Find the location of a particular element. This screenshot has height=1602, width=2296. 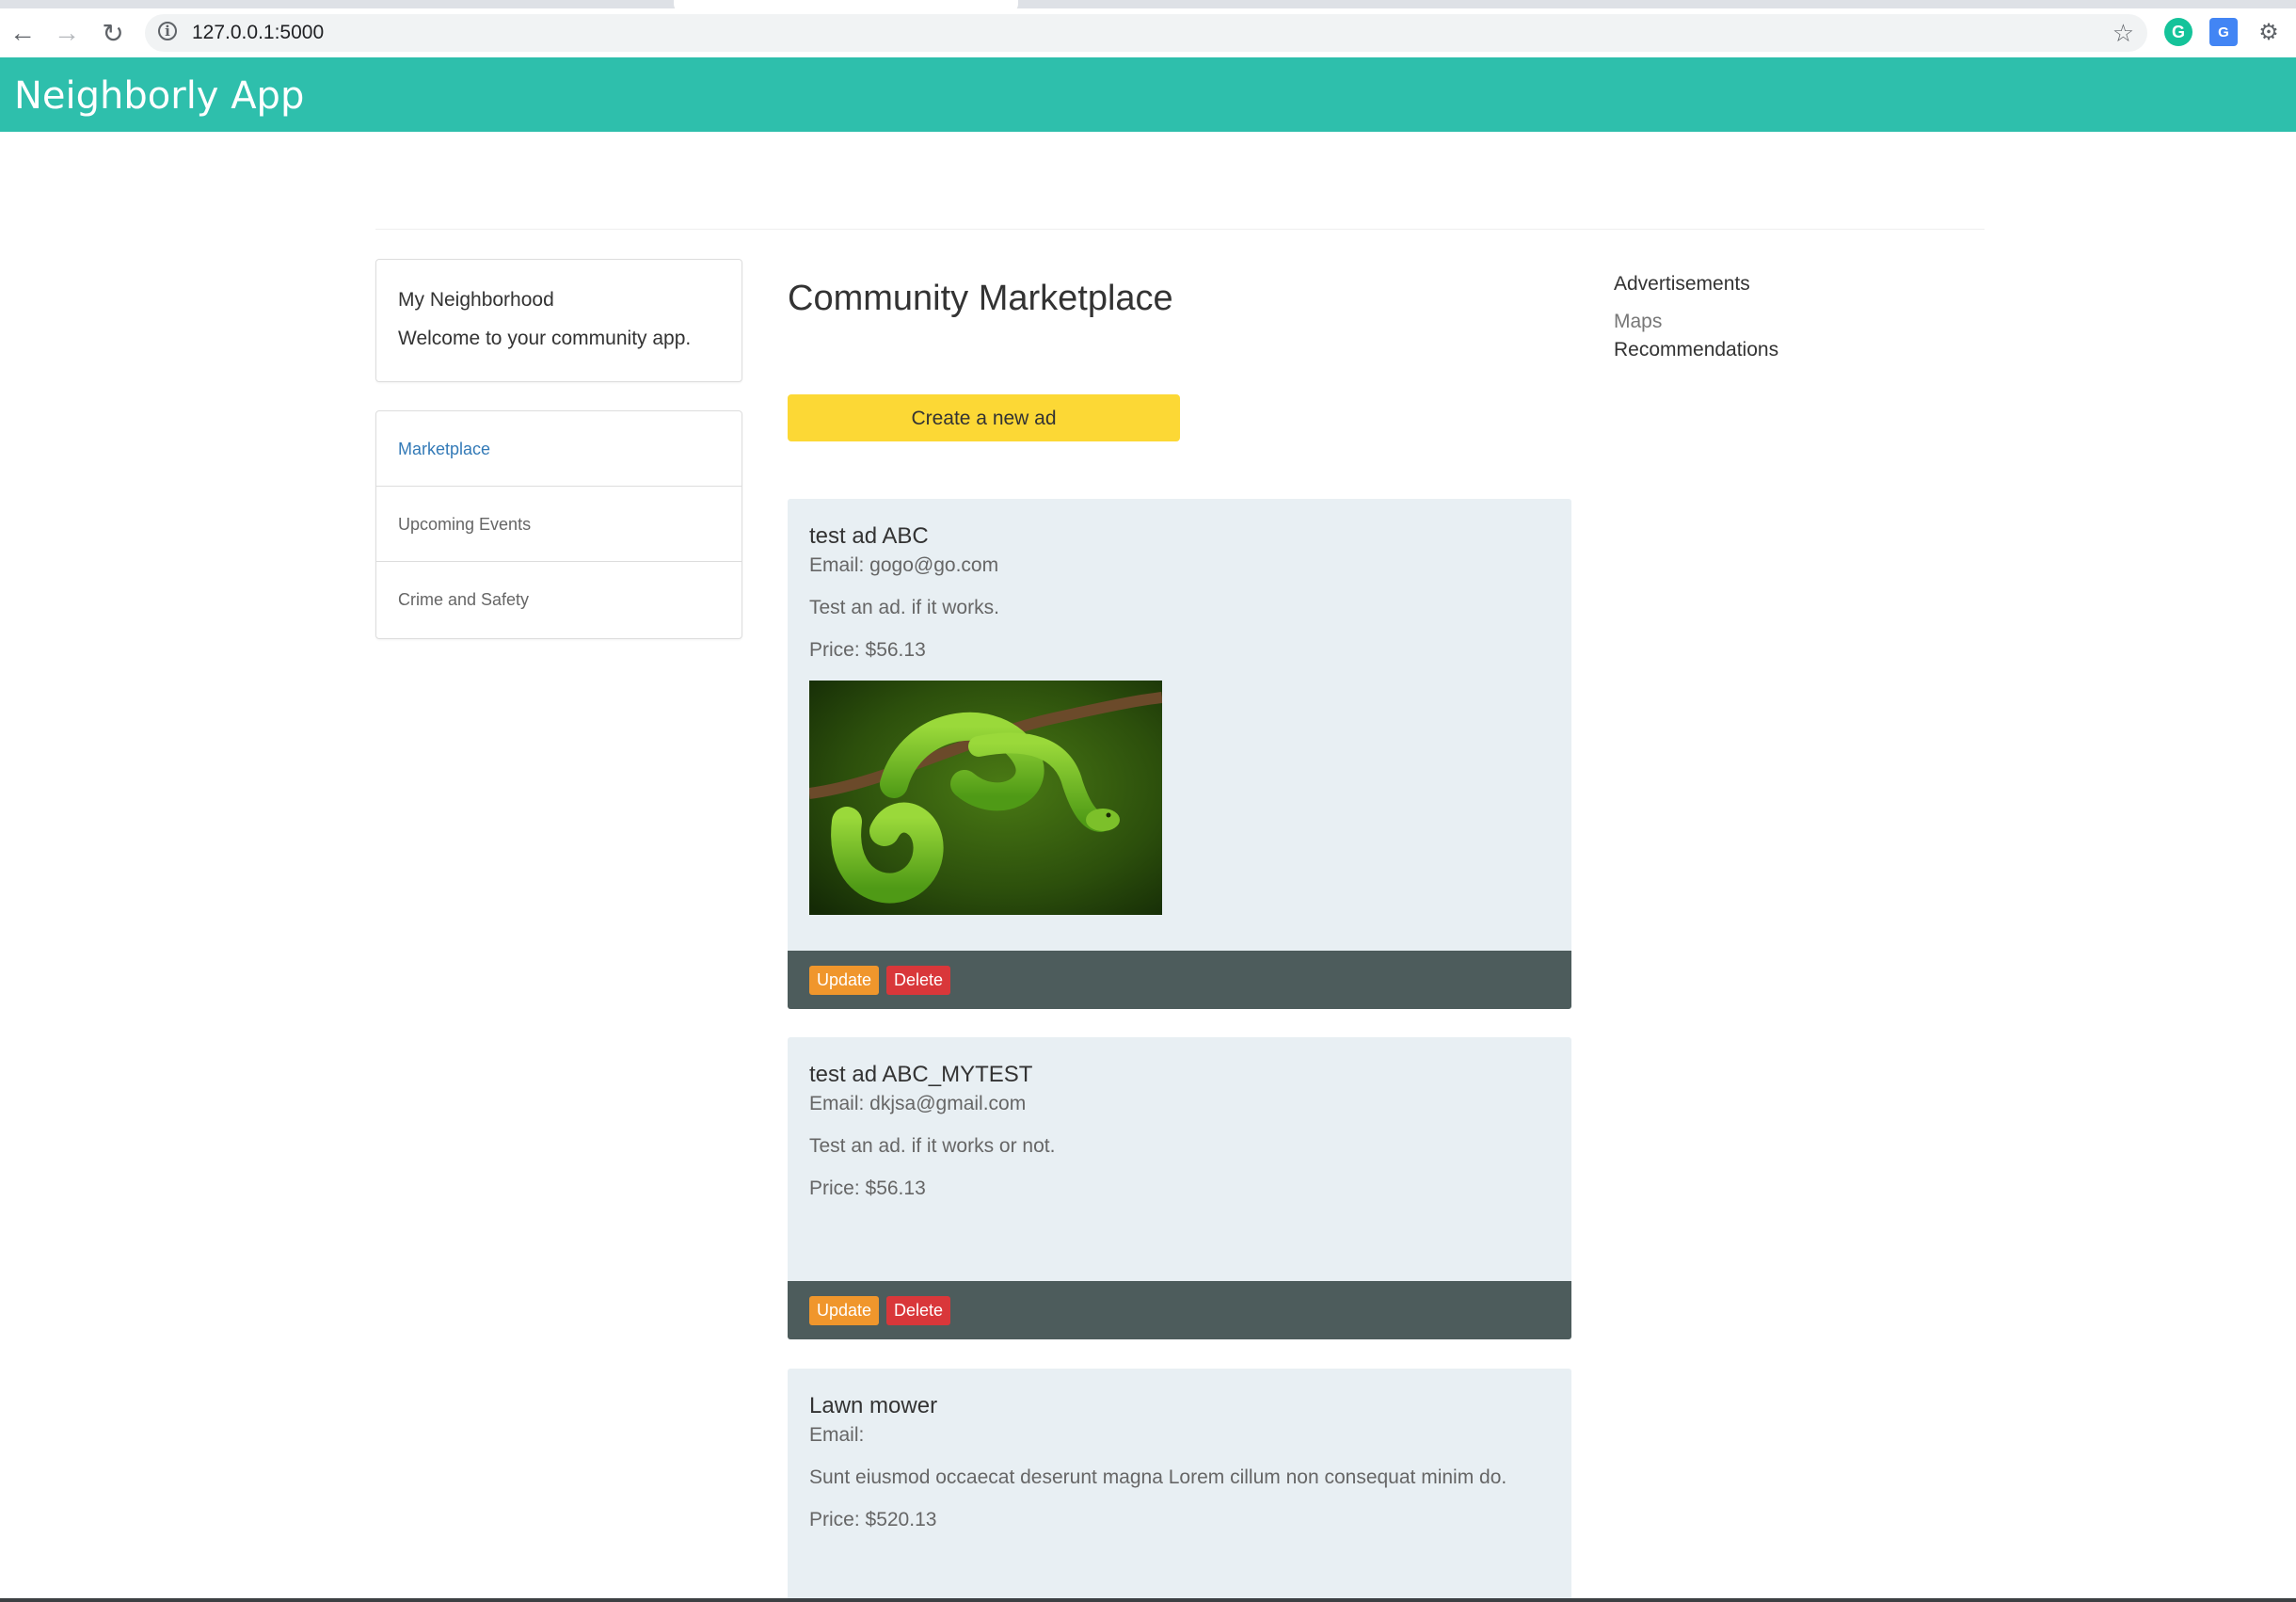

app-header: Neighborly App is located at coordinates (1148, 94).